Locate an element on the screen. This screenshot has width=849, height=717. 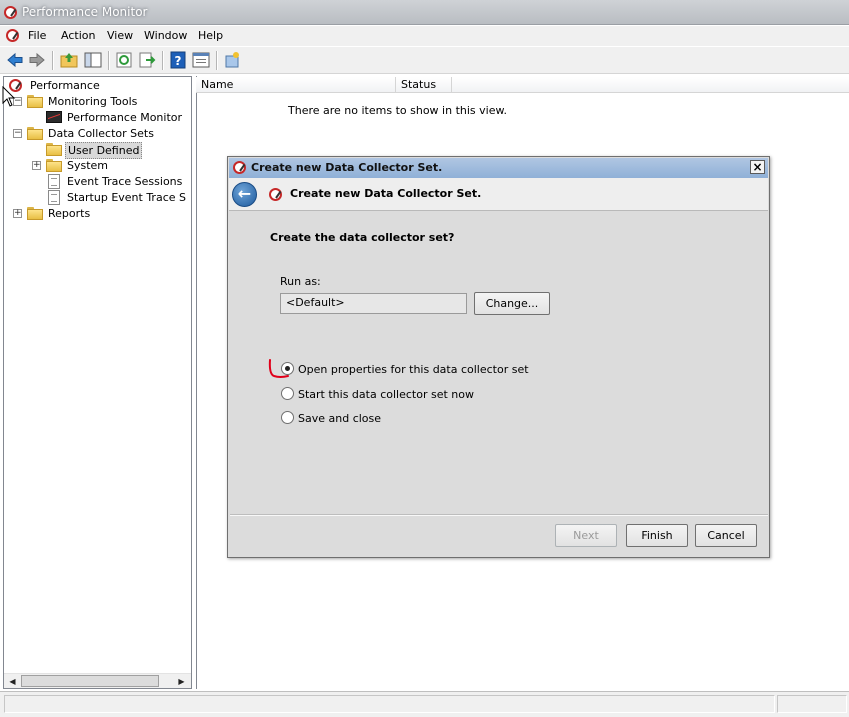
status-pane-main is located at coordinates (389, 704).